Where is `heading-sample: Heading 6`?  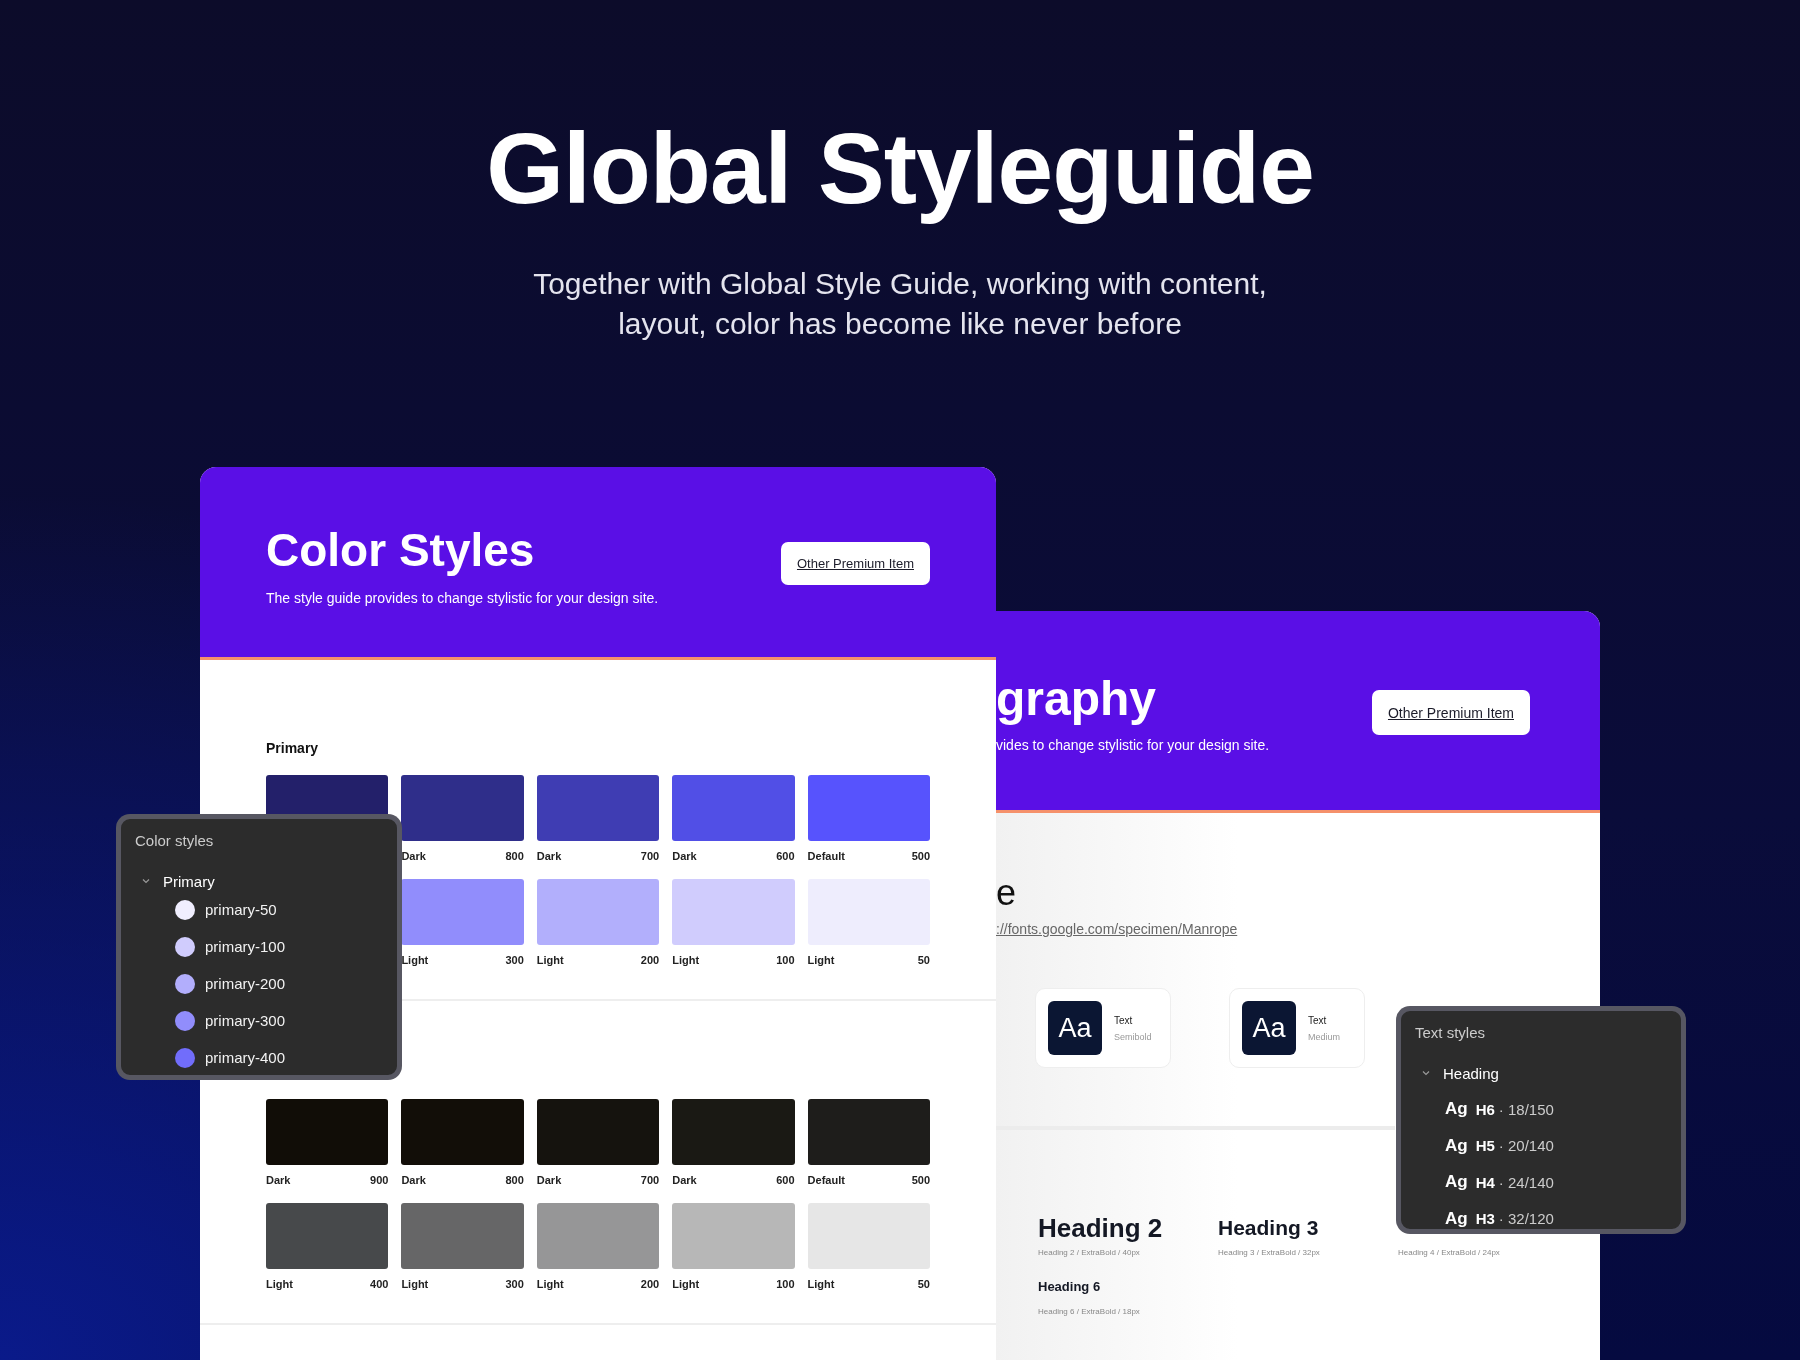
heading-sample: Heading 6 is located at coordinates (1070, 1287).